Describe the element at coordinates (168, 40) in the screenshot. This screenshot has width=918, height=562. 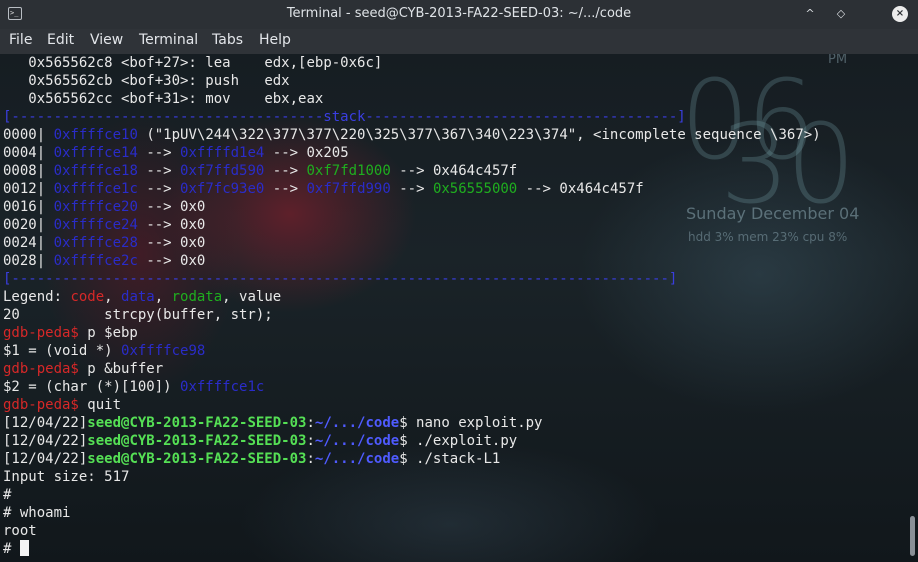
I see `menu-terminal: Terminal` at that location.